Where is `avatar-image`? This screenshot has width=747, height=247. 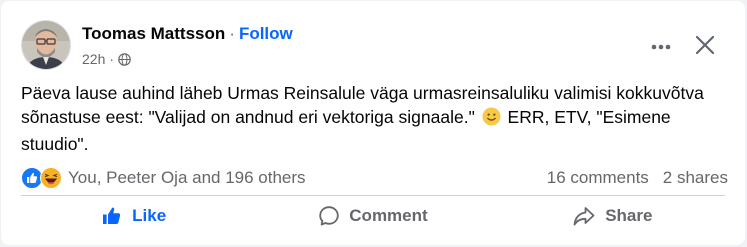 avatar-image is located at coordinates (46, 45).